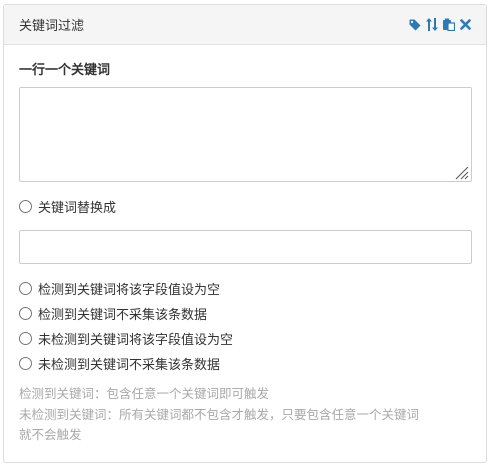 This screenshot has width=490, height=467. I want to click on help-line: 检测到关键词：包含任意一个关键词即可触发, so click(144, 393).